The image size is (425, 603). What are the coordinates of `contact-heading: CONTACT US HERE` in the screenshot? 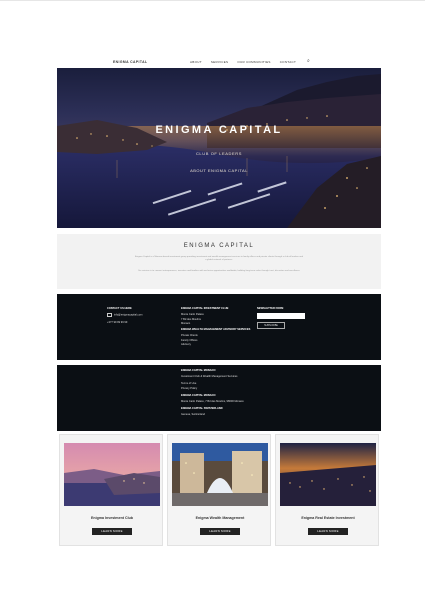 It's located at (119, 308).